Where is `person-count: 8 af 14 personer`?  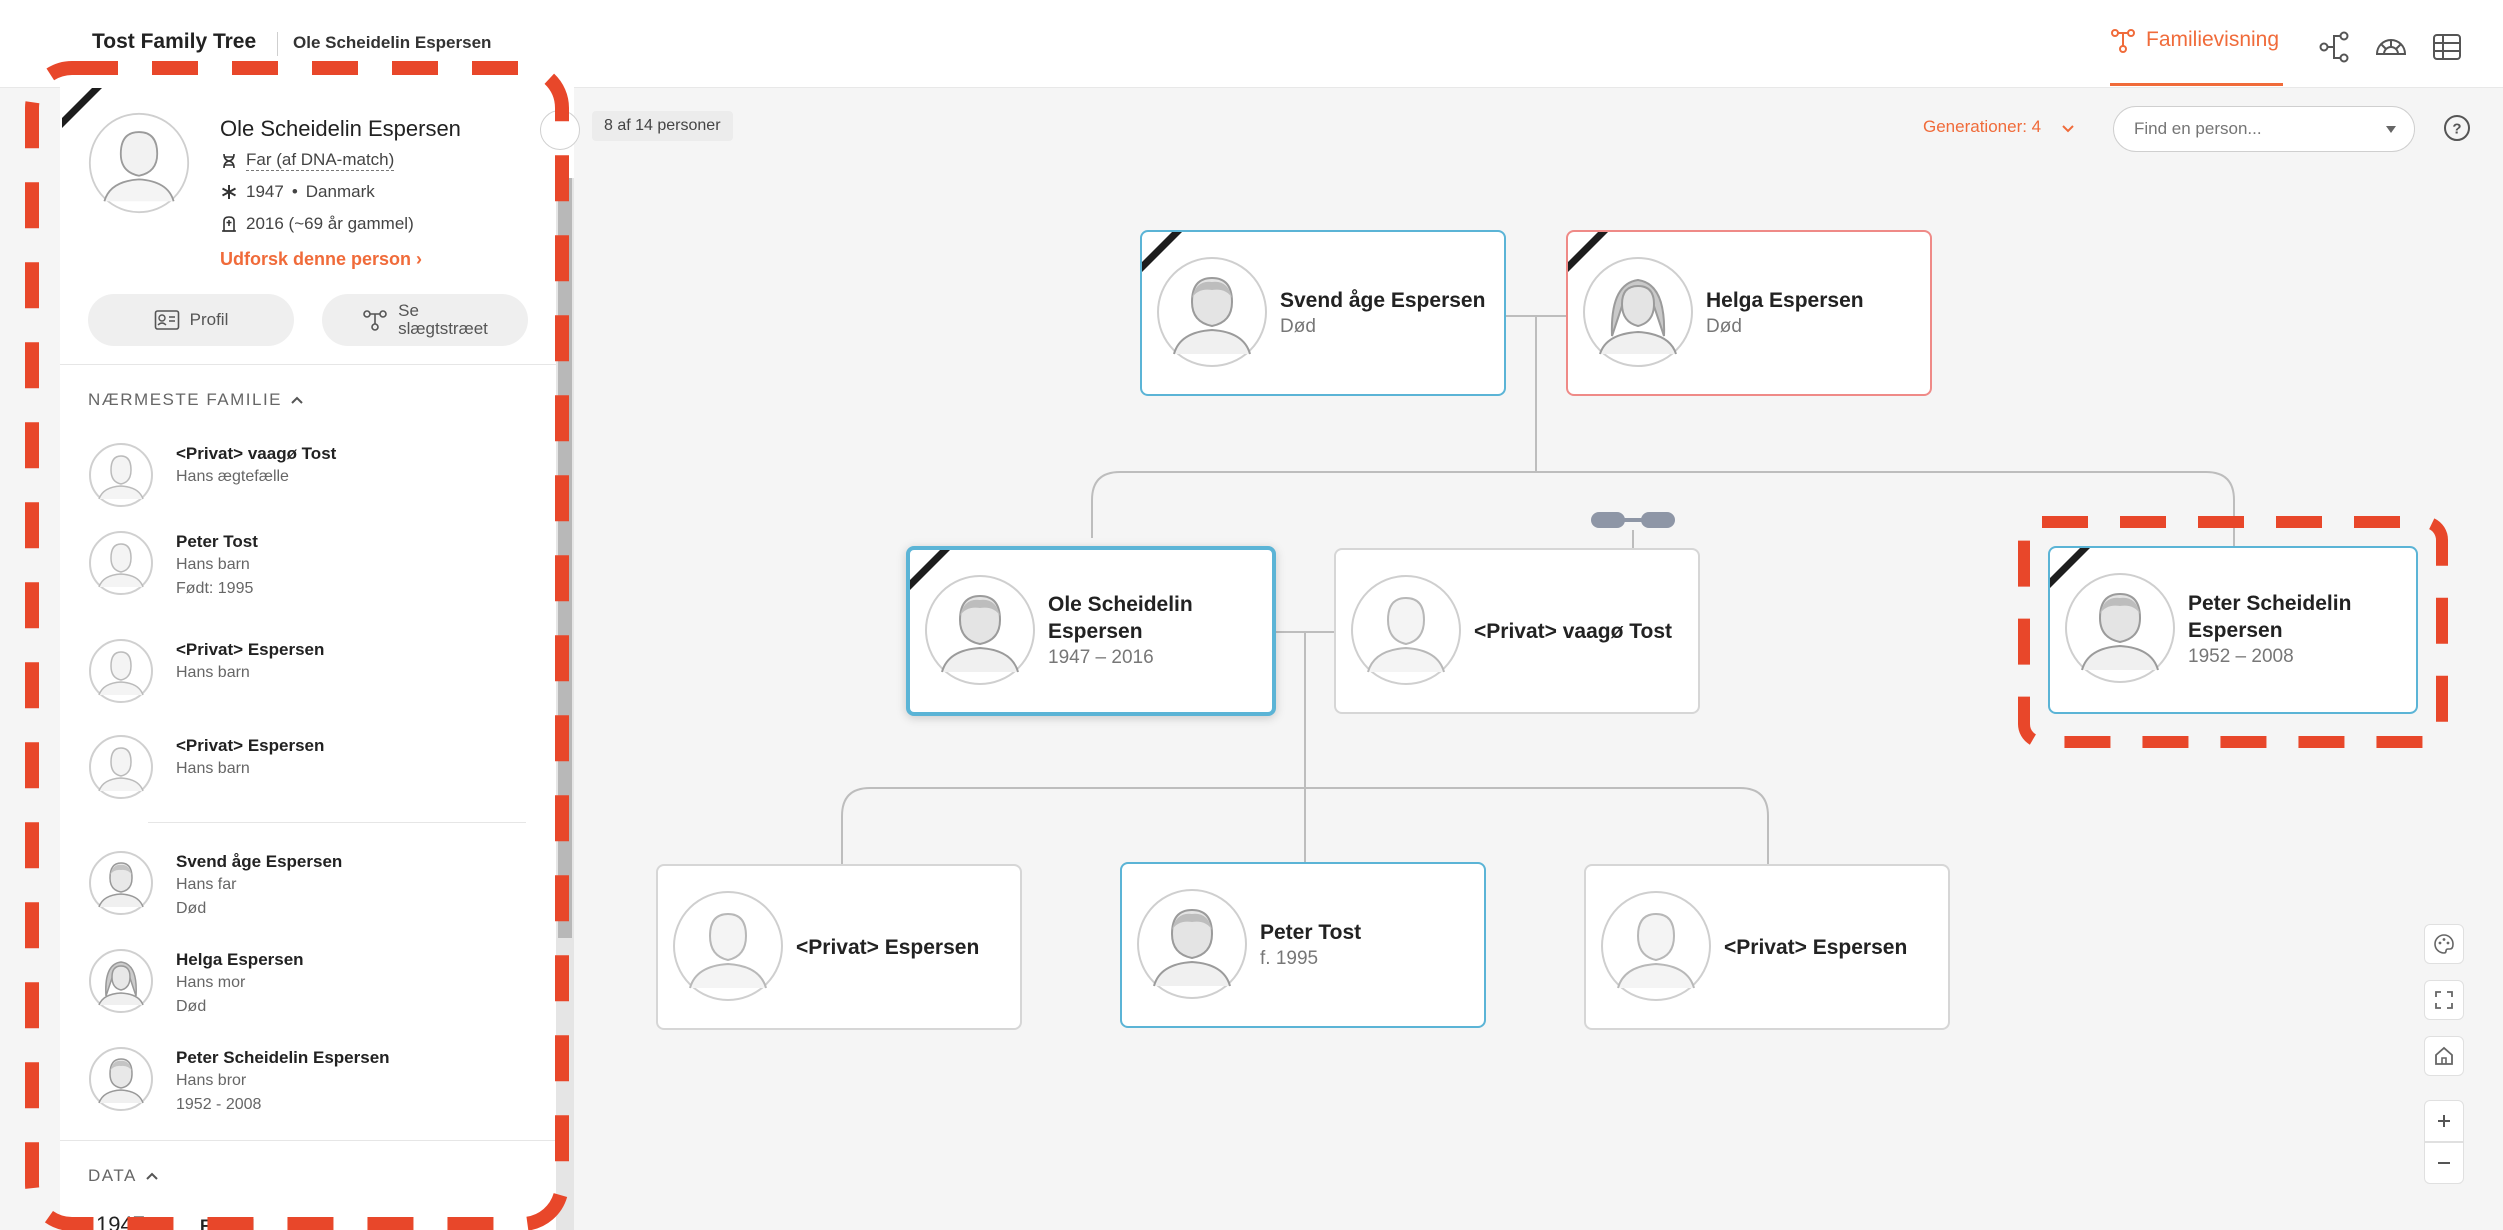 person-count: 8 af 14 personer is located at coordinates (662, 126).